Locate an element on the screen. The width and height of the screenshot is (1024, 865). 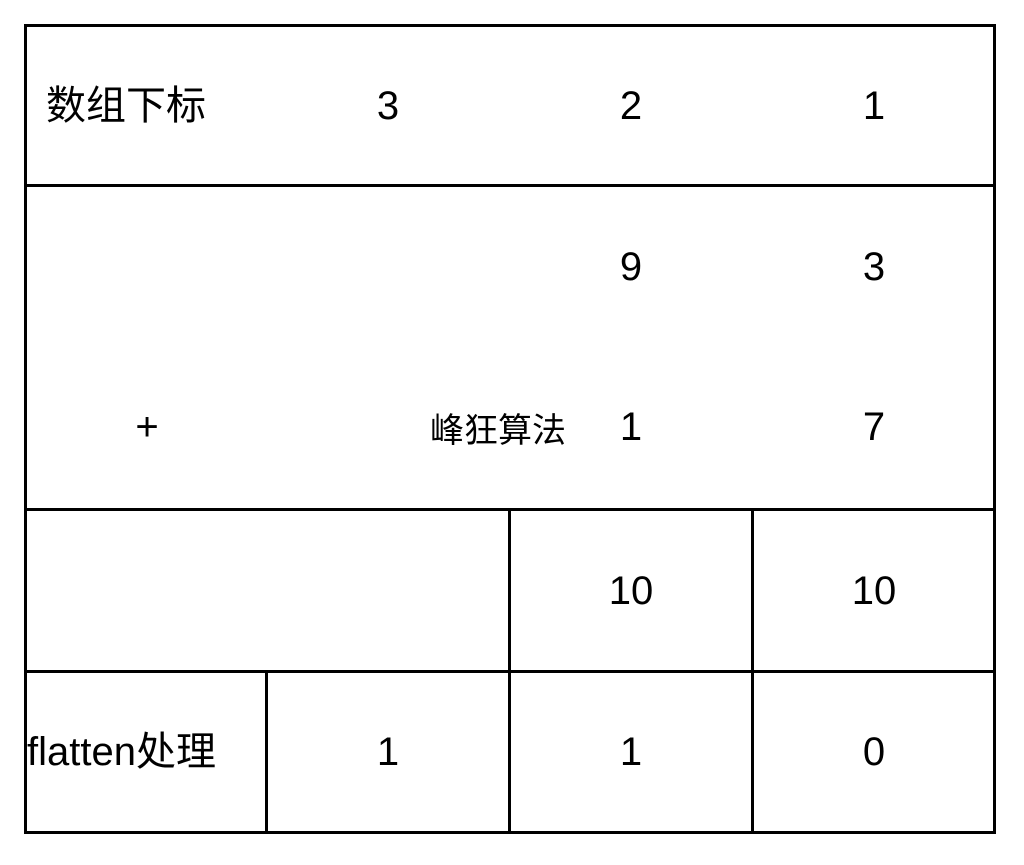
index-cell-2: 2 is located at coordinates (631, 105).